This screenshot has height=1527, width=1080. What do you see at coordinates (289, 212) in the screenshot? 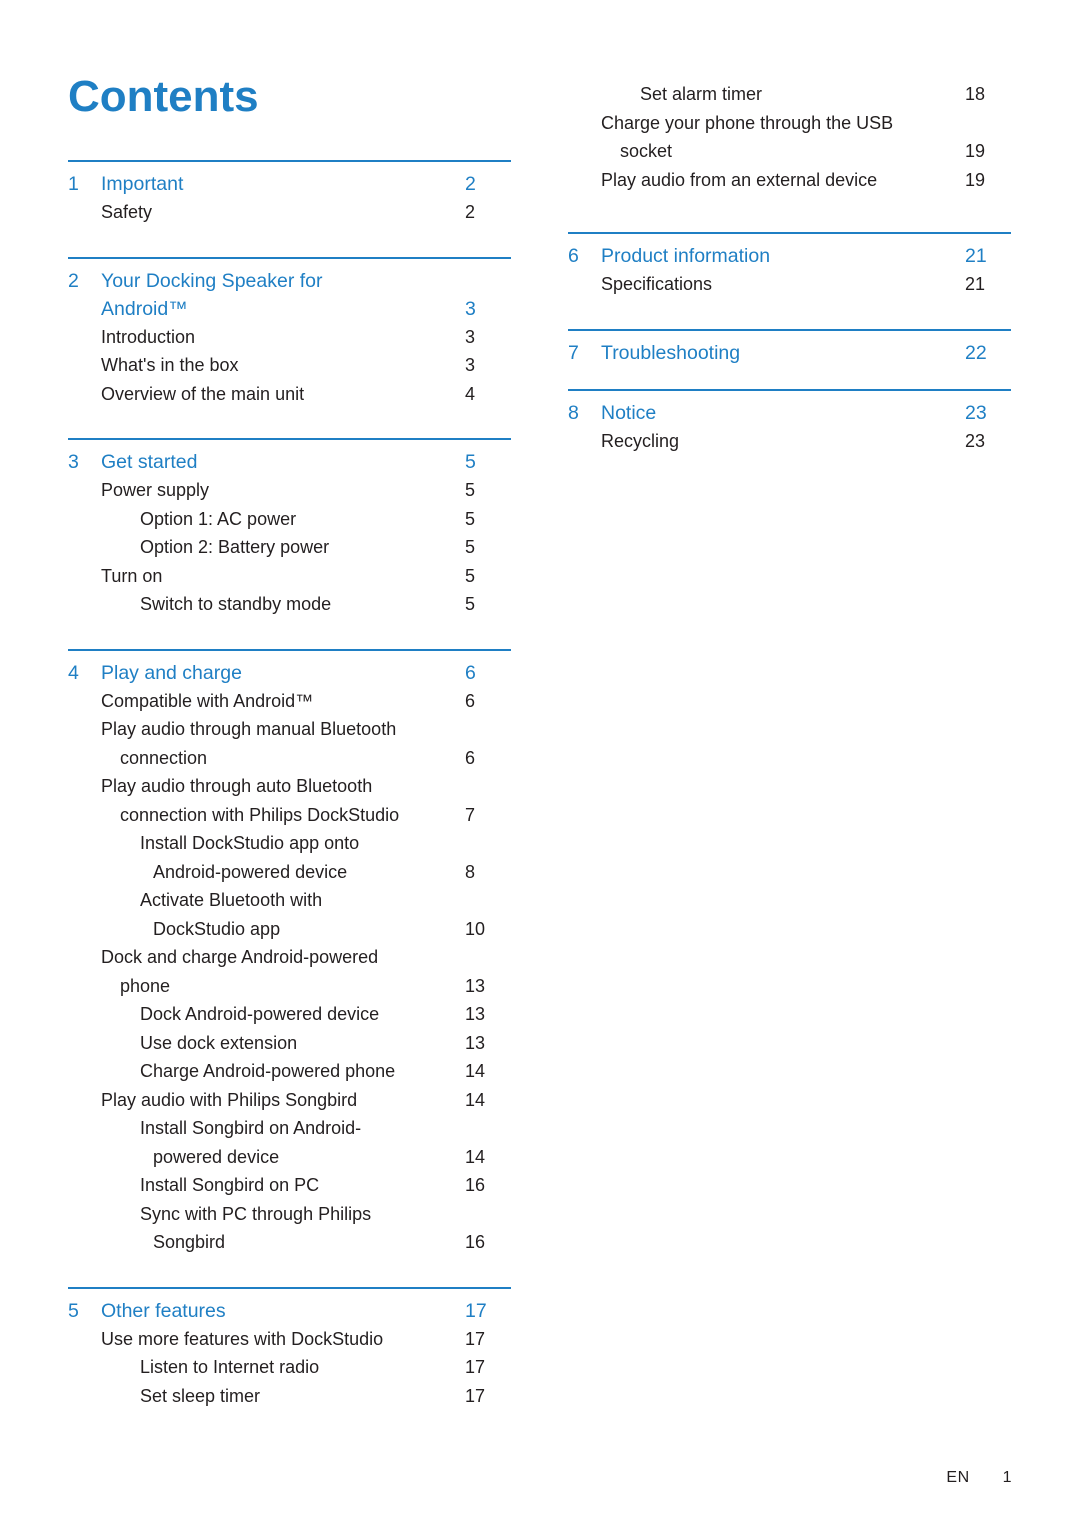
I see `toc-entry: Safety 2` at bounding box center [289, 212].